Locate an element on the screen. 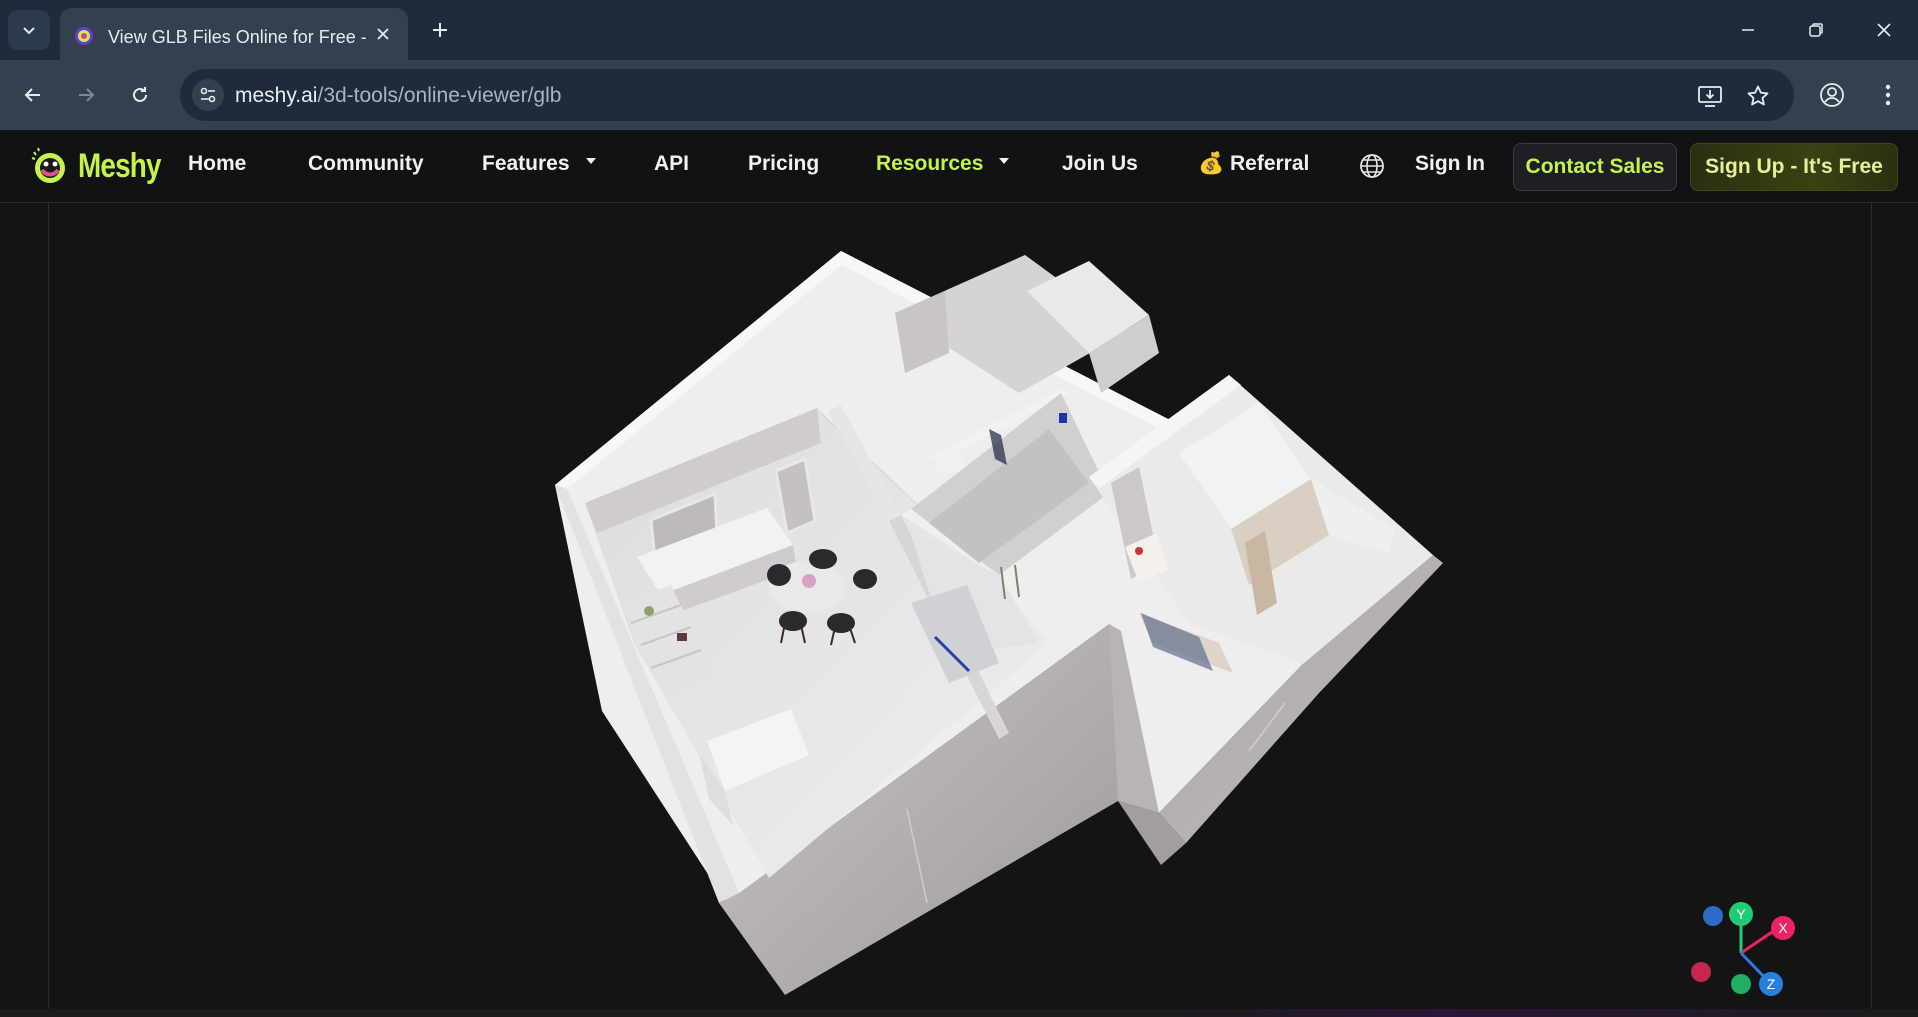 Image resolution: width=1918 pixels, height=1017 pixels. axis-gizmo: Y X Z is located at coordinates (1754, 953).